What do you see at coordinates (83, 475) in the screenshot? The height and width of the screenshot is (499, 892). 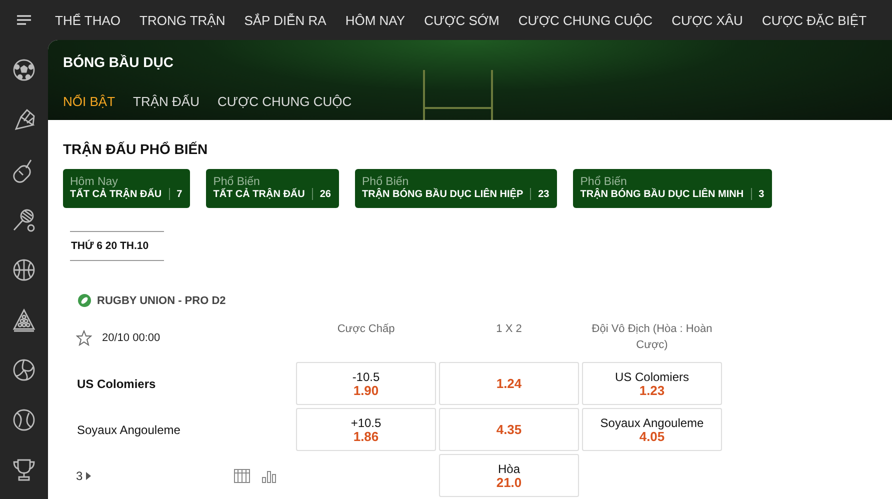 I see `more-markets-link: 3` at bounding box center [83, 475].